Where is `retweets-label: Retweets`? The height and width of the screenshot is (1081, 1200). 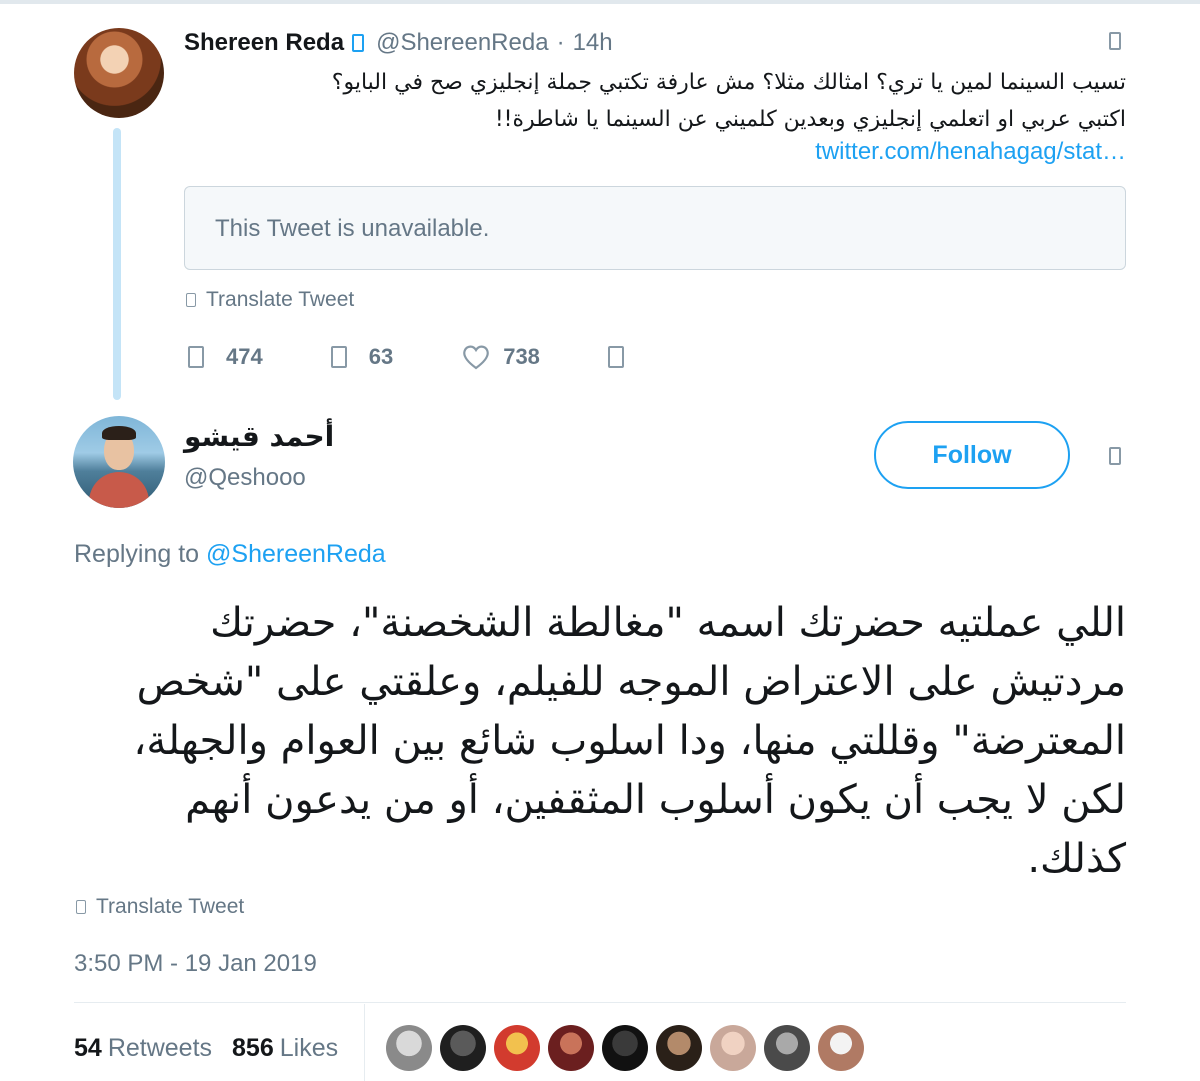 retweets-label: Retweets is located at coordinates (160, 1047).